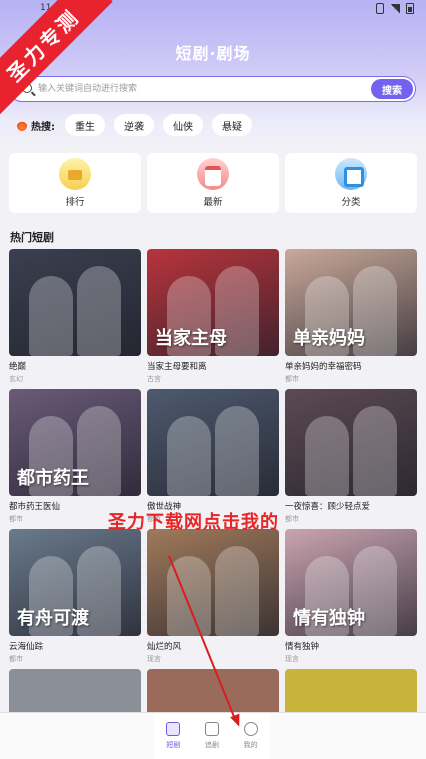 This screenshot has height=759, width=426. What do you see at coordinates (183, 125) in the screenshot?
I see `hot-tag: 仙侠` at bounding box center [183, 125].